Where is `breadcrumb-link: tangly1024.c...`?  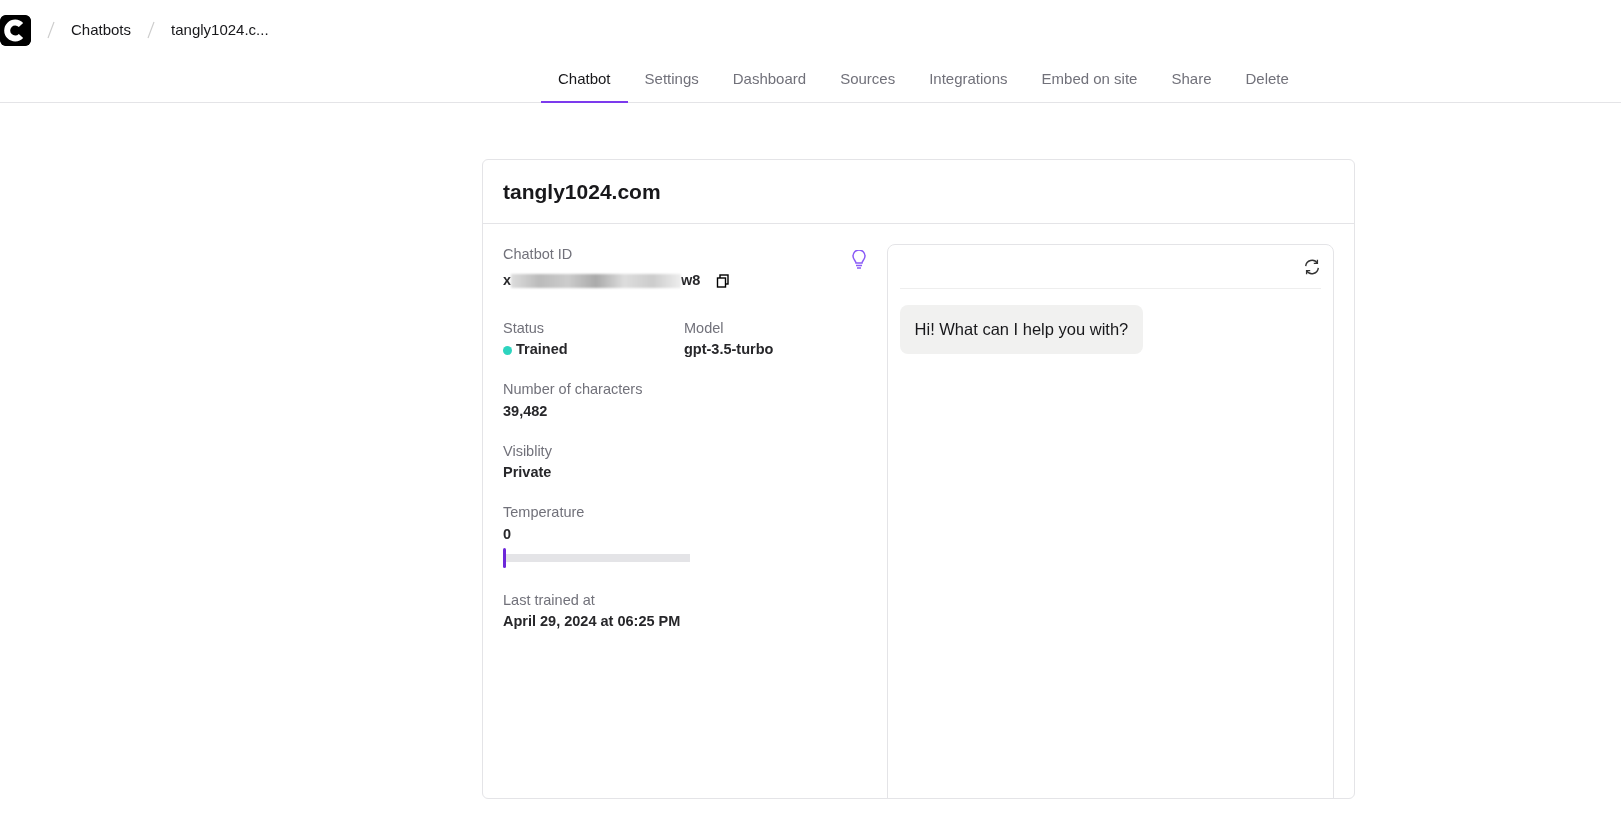 breadcrumb-link: tangly1024.c... is located at coordinates (220, 30).